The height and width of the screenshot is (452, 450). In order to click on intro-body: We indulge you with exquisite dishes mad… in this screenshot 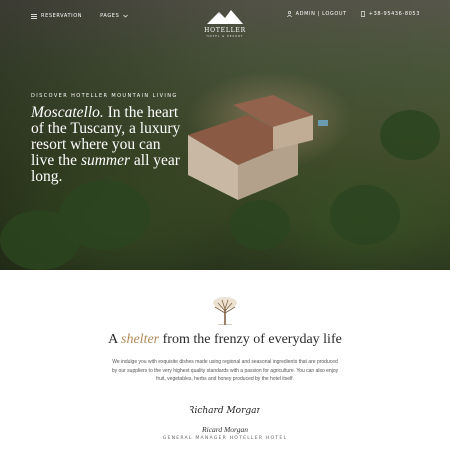, I will do `click(225, 370)`.